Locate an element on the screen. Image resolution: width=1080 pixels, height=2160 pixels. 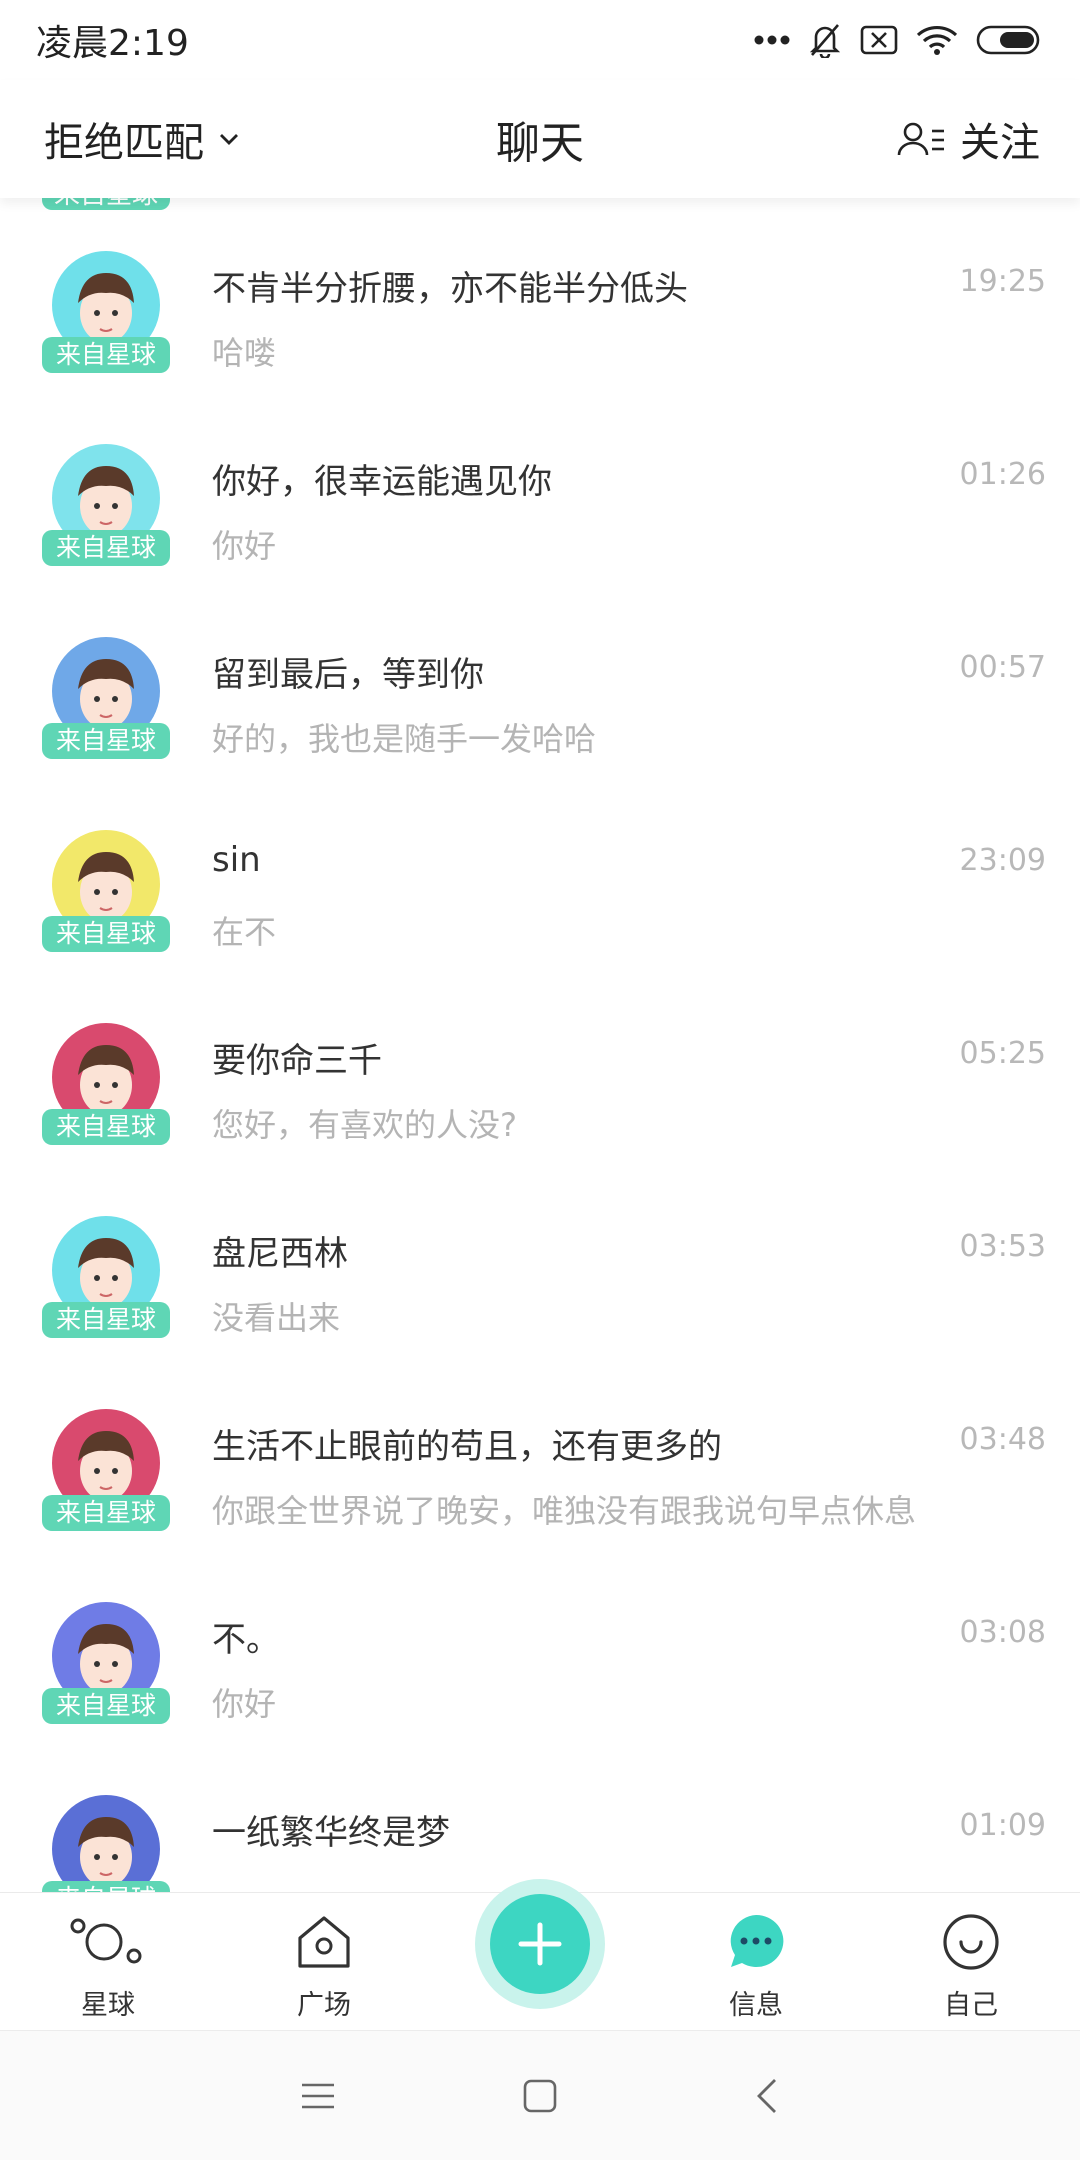
menu-lines-icon is located at coordinates (318, 2096).